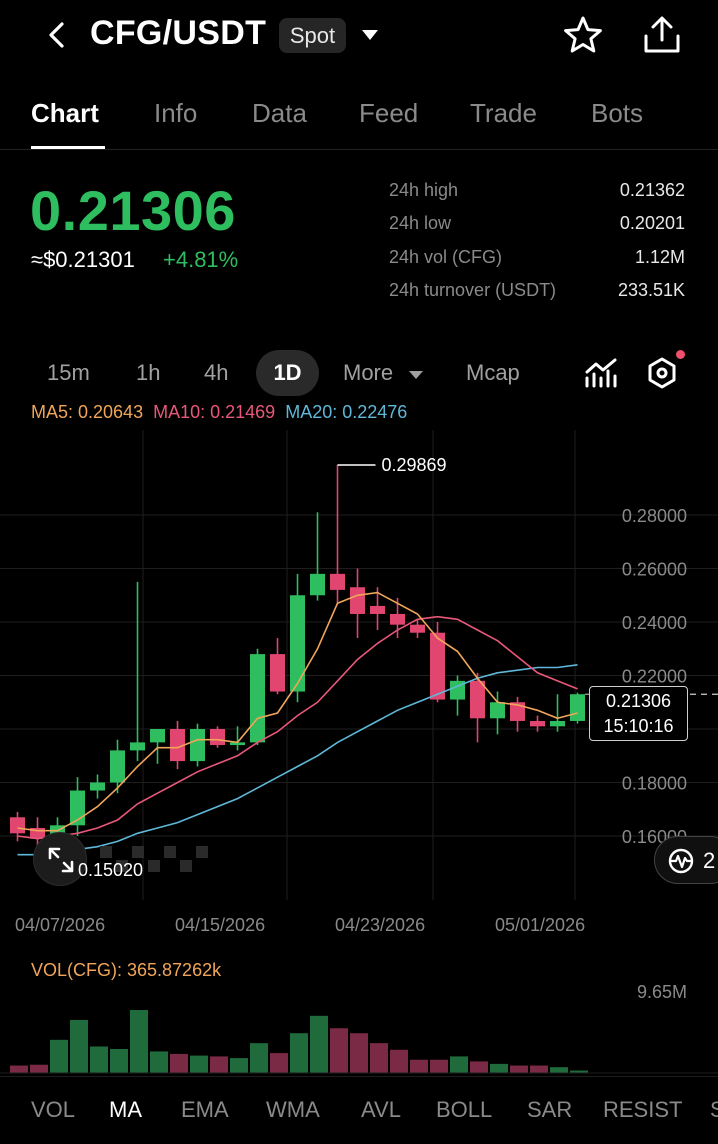 The height and width of the screenshot is (1144, 718). Describe the element at coordinates (83, 259) in the screenshot. I see `usd-price: ≈$0.21301` at that location.